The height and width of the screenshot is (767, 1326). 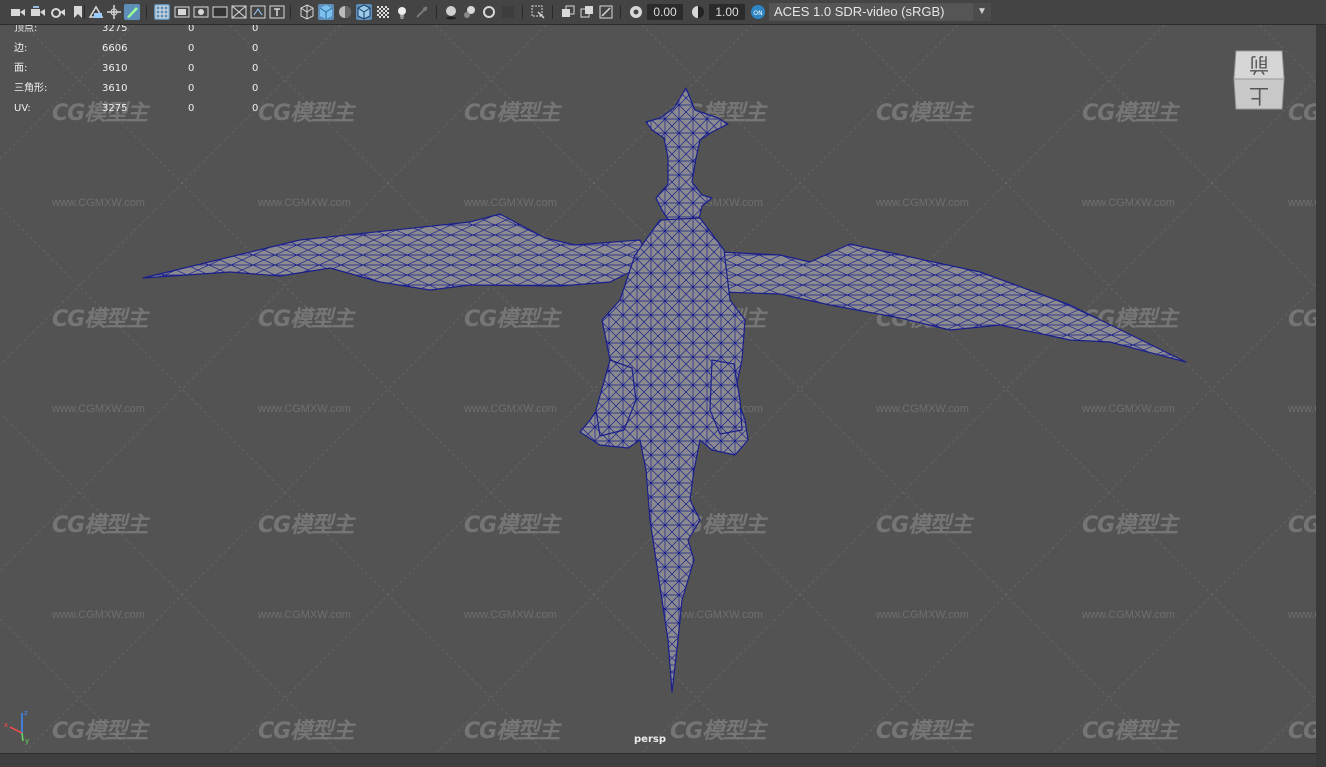 I want to click on motion-blur-icon, so click(x=489, y=12).